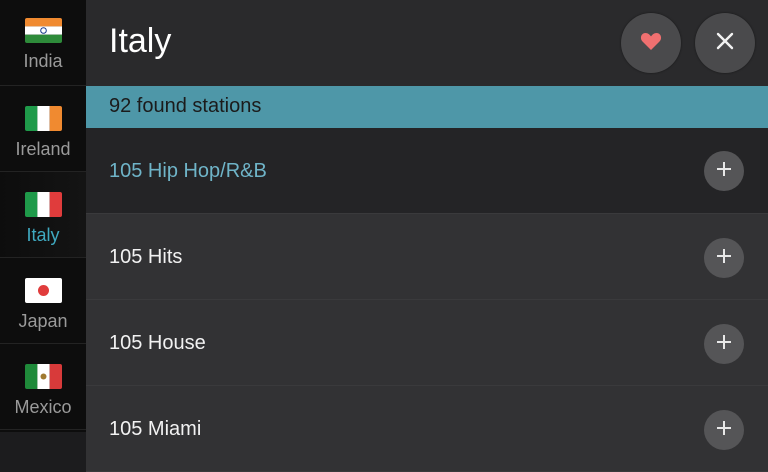 Image resolution: width=768 pixels, height=472 pixels. Describe the element at coordinates (43, 30) in the screenshot. I see `india-flag-icon` at that location.